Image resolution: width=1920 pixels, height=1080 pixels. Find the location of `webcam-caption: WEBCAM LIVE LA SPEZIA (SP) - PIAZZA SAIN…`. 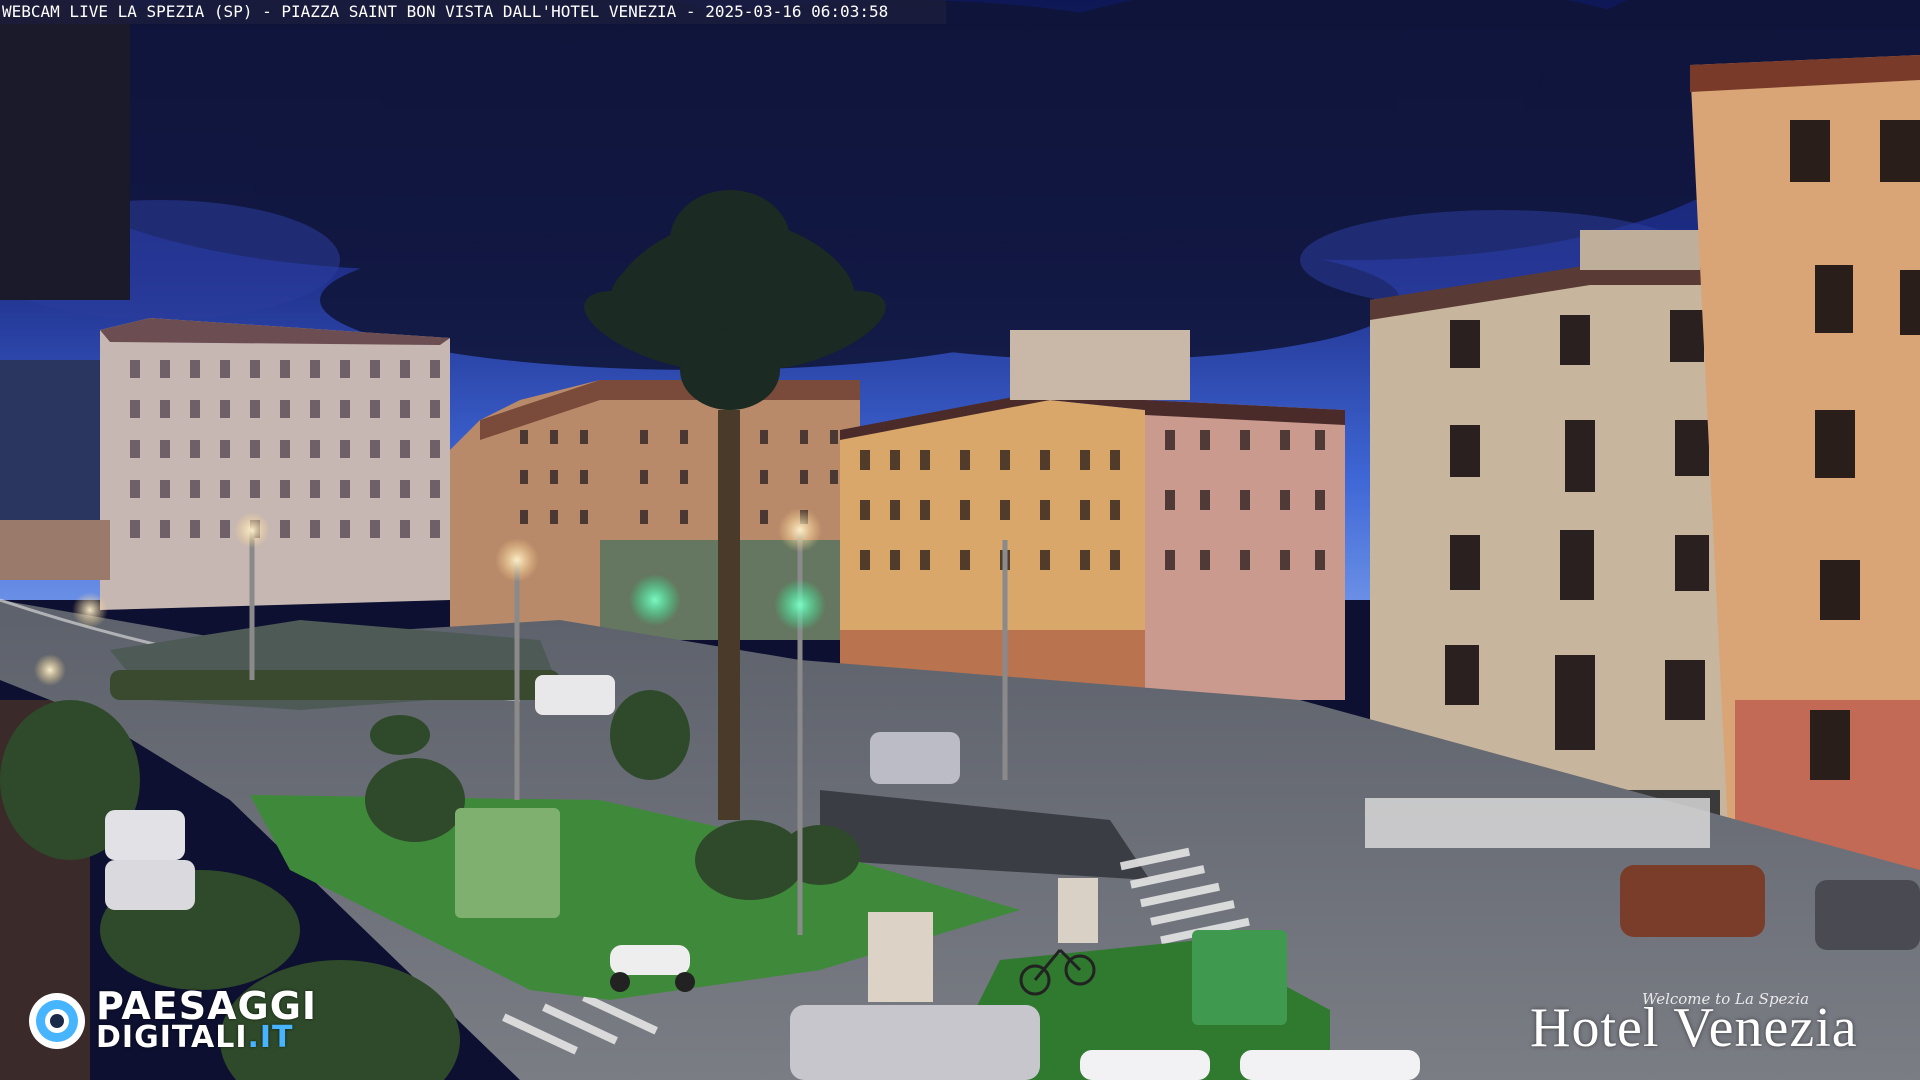

webcam-caption: WEBCAM LIVE LA SPEZIA (SP) - PIAZZA SAIN… is located at coordinates (473, 12).